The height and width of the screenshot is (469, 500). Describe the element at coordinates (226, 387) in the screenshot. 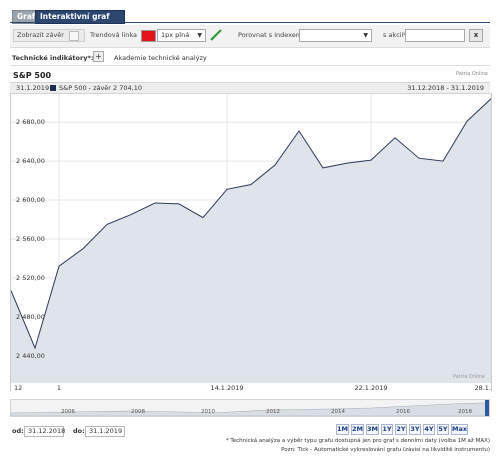

I see `x-tick-label: 14.1.2019` at that location.